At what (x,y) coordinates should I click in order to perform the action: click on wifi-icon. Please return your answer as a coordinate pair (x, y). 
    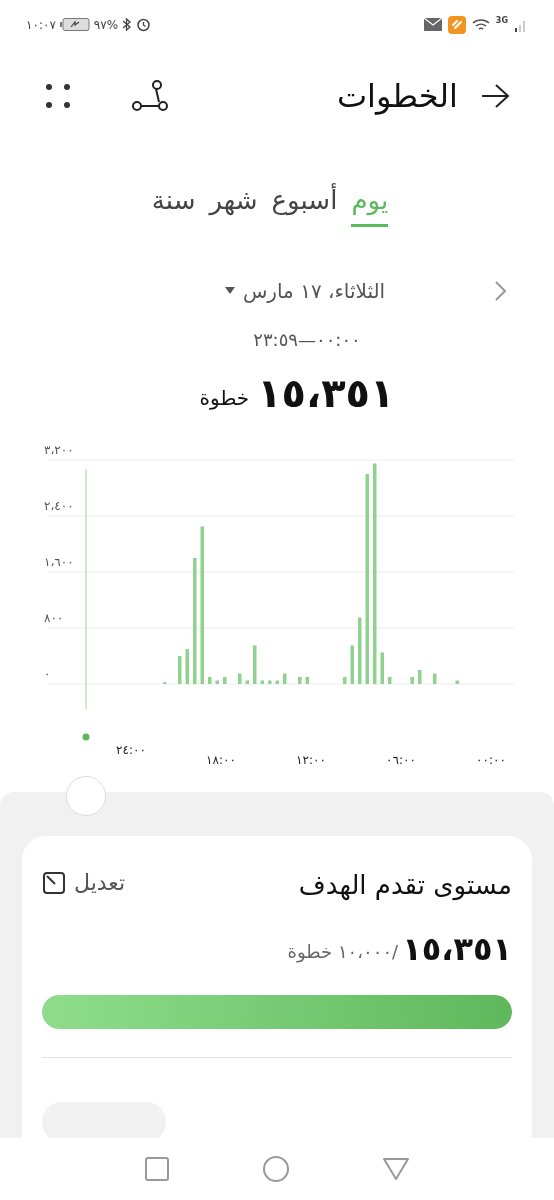
    Looking at the image, I should click on (480, 24).